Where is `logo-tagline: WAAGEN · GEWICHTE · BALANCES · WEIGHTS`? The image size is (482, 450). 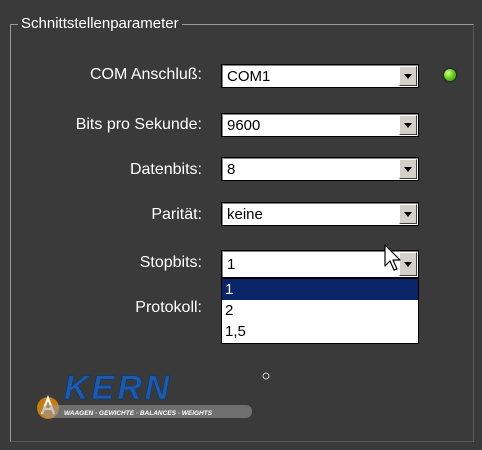 logo-tagline: WAAGEN · GEWICHTE · BALANCES · WEIGHTS is located at coordinates (138, 413).